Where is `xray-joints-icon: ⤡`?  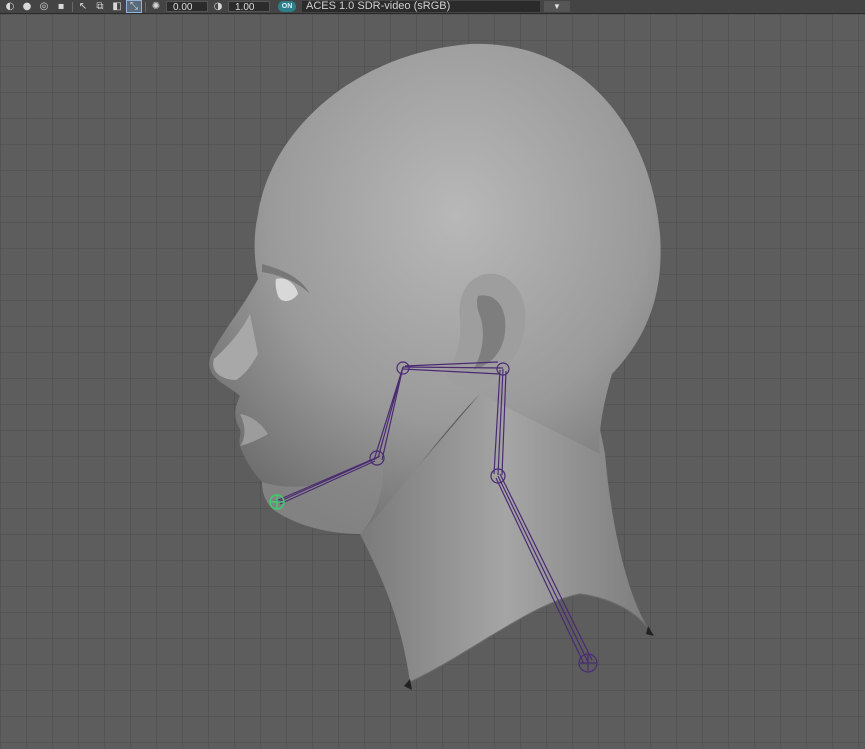 xray-joints-icon: ⤡ is located at coordinates (134, 6).